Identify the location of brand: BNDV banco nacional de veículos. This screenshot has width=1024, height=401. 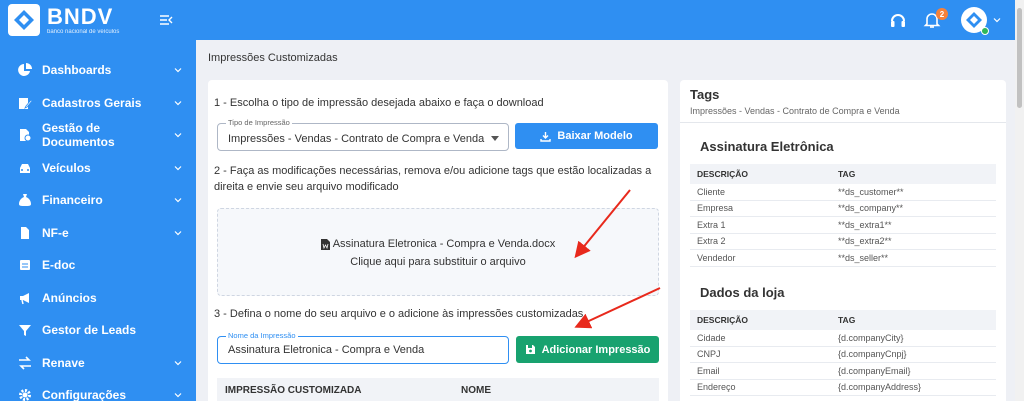
(98, 20).